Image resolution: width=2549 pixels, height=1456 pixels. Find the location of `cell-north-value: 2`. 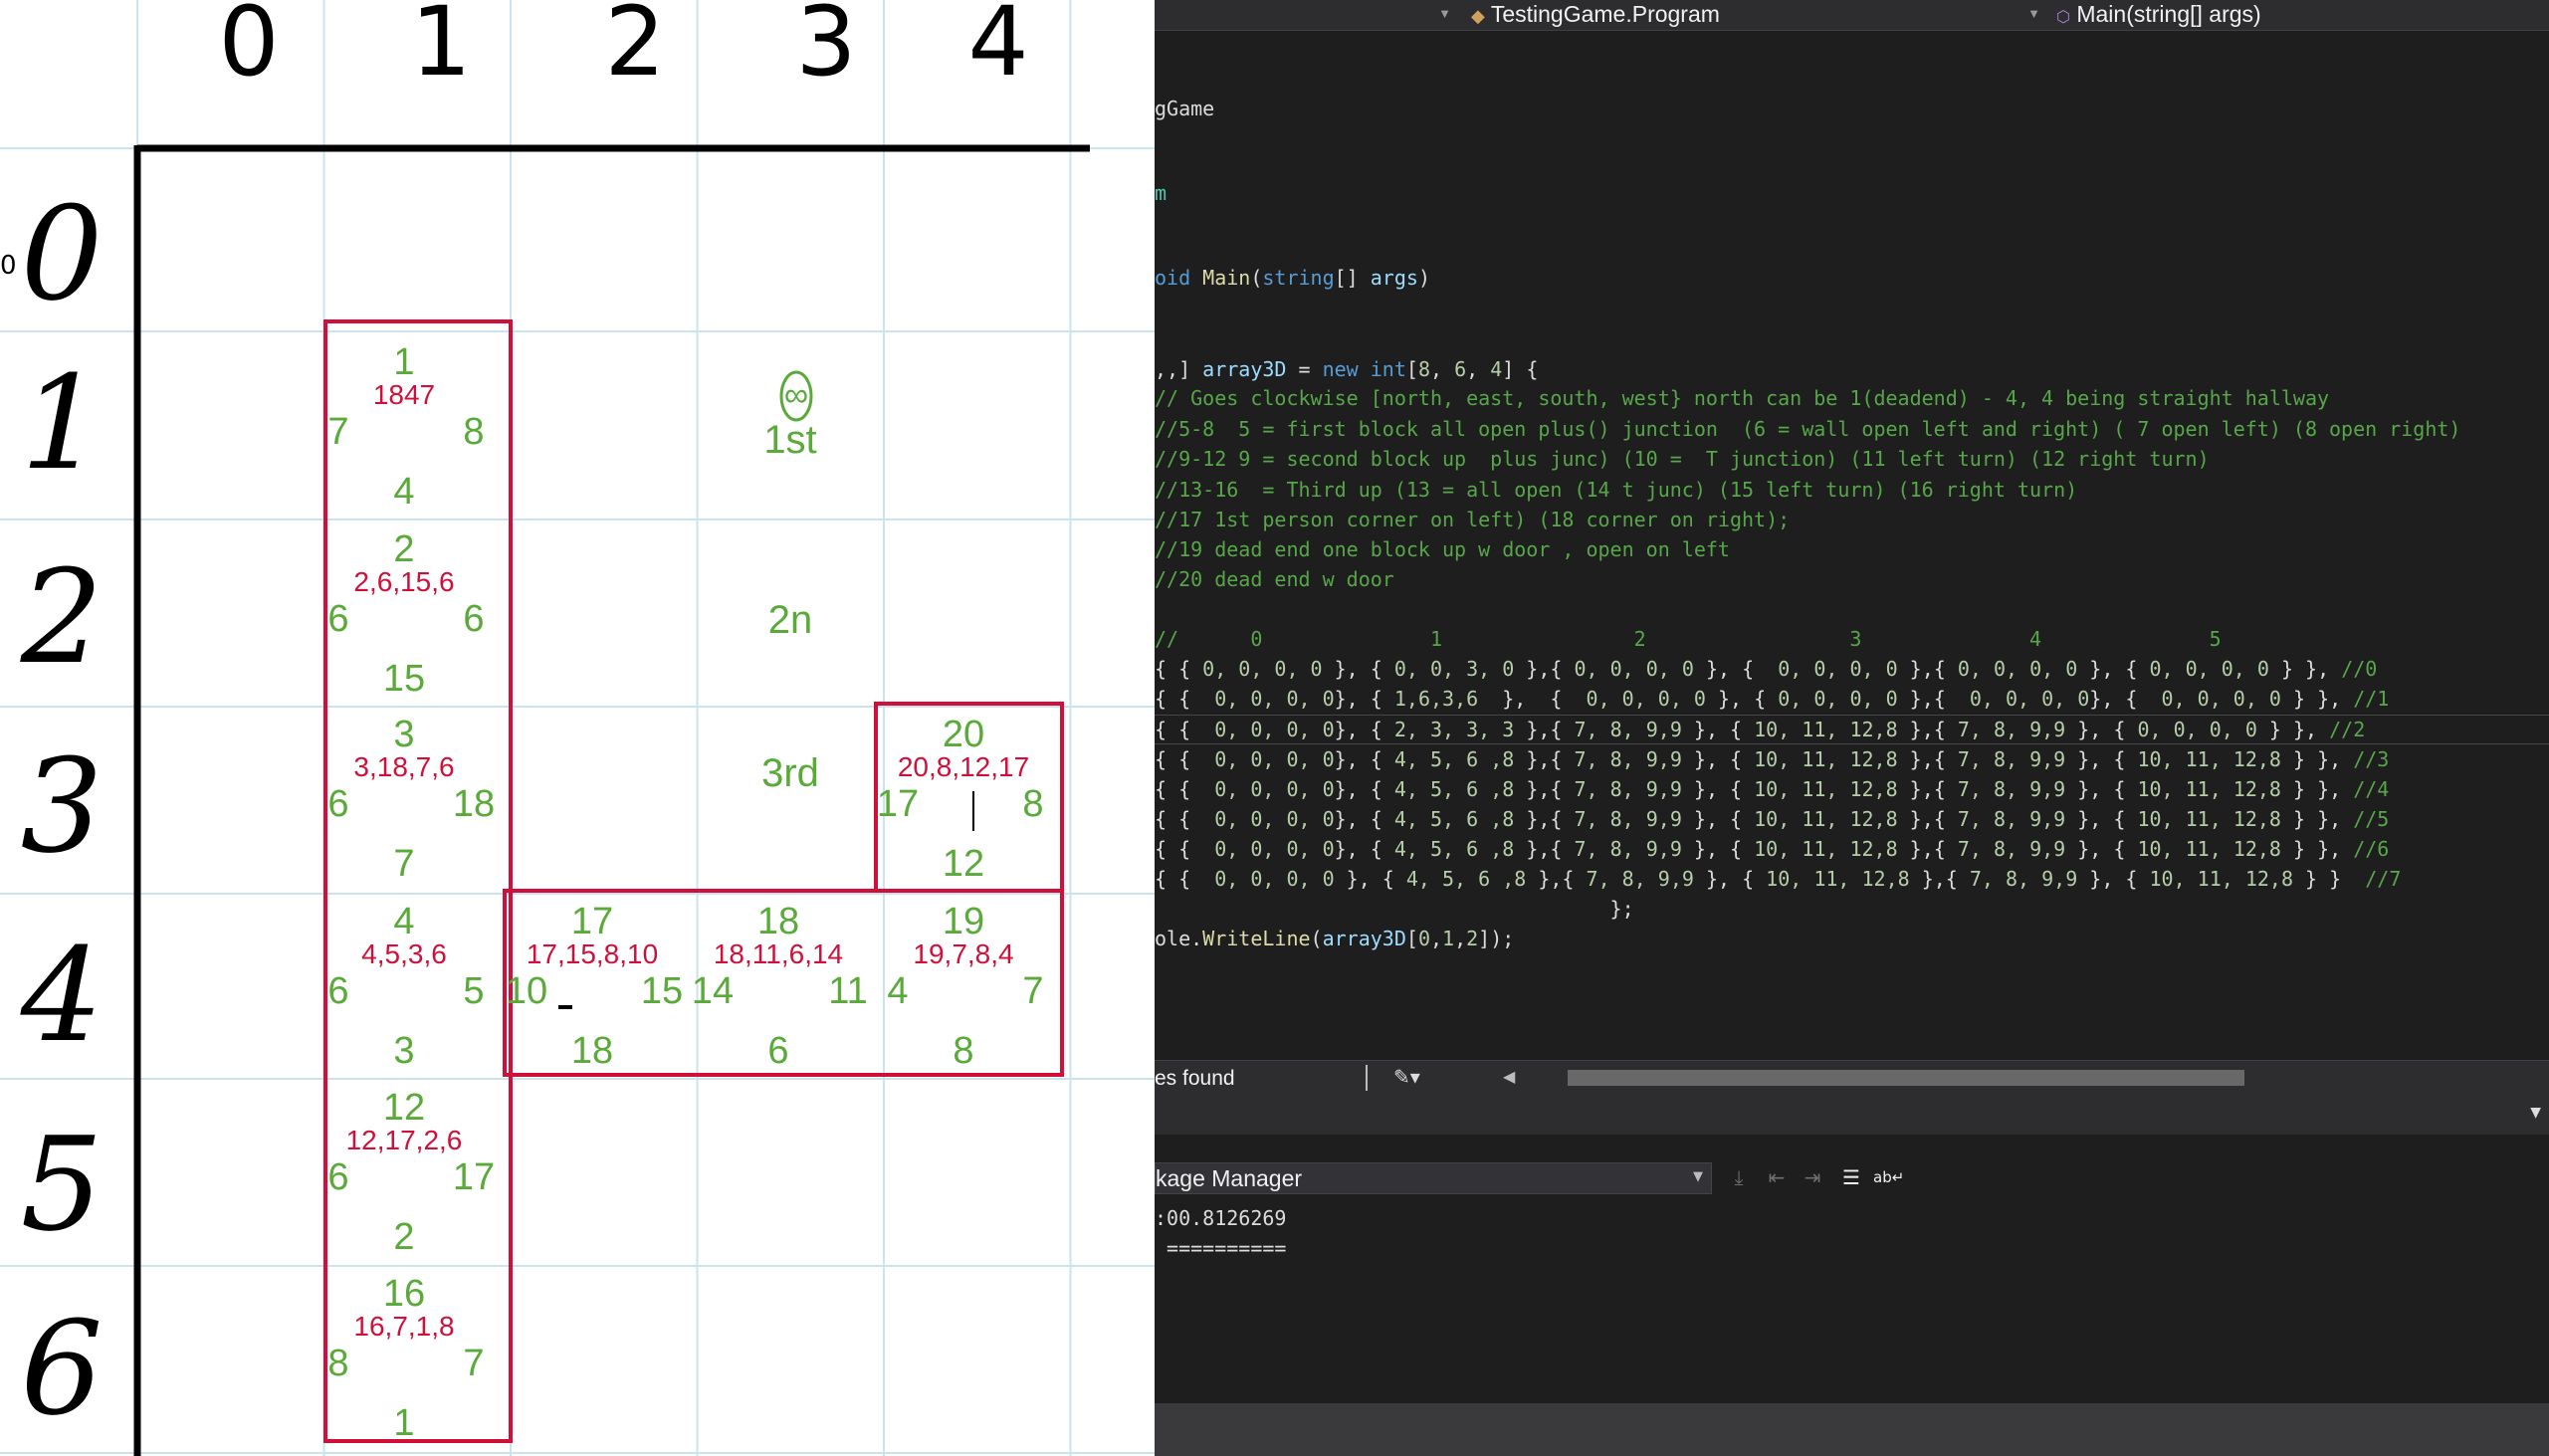

cell-north-value: 2 is located at coordinates (404, 549).